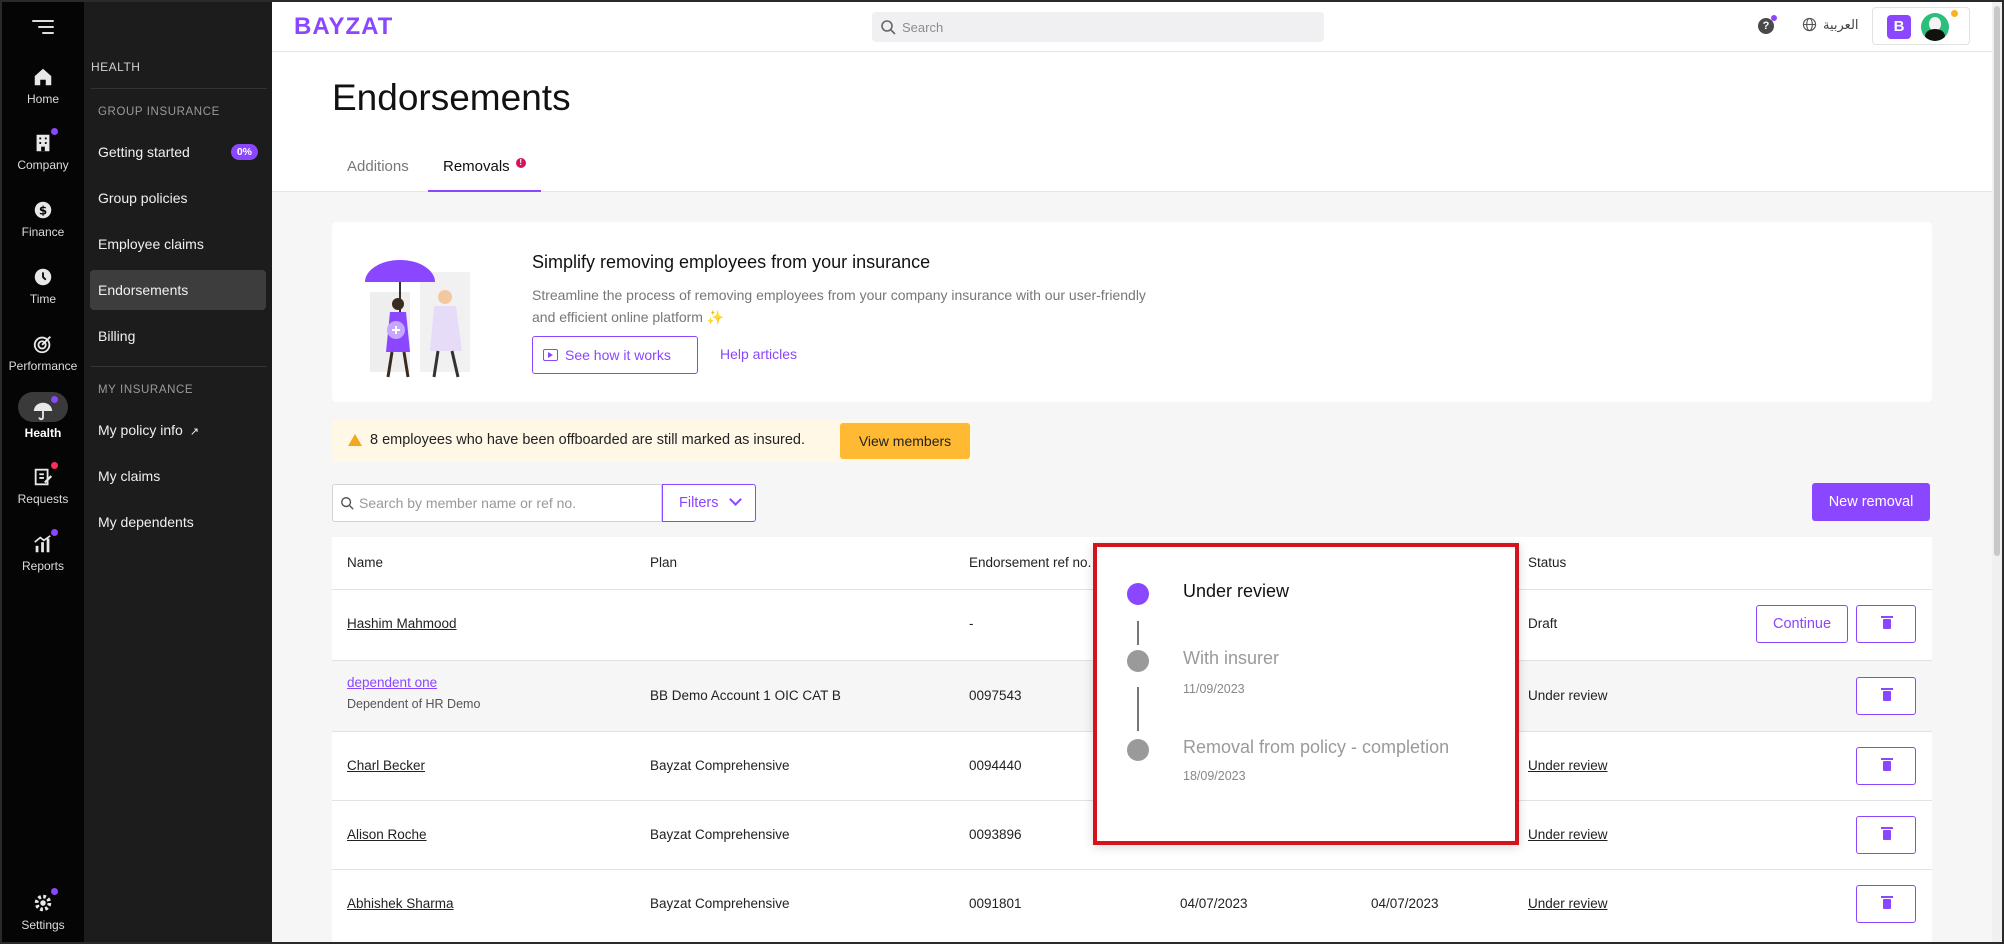  Describe the element at coordinates (1830, 25) in the screenshot. I see `language-switch: العربية` at that location.